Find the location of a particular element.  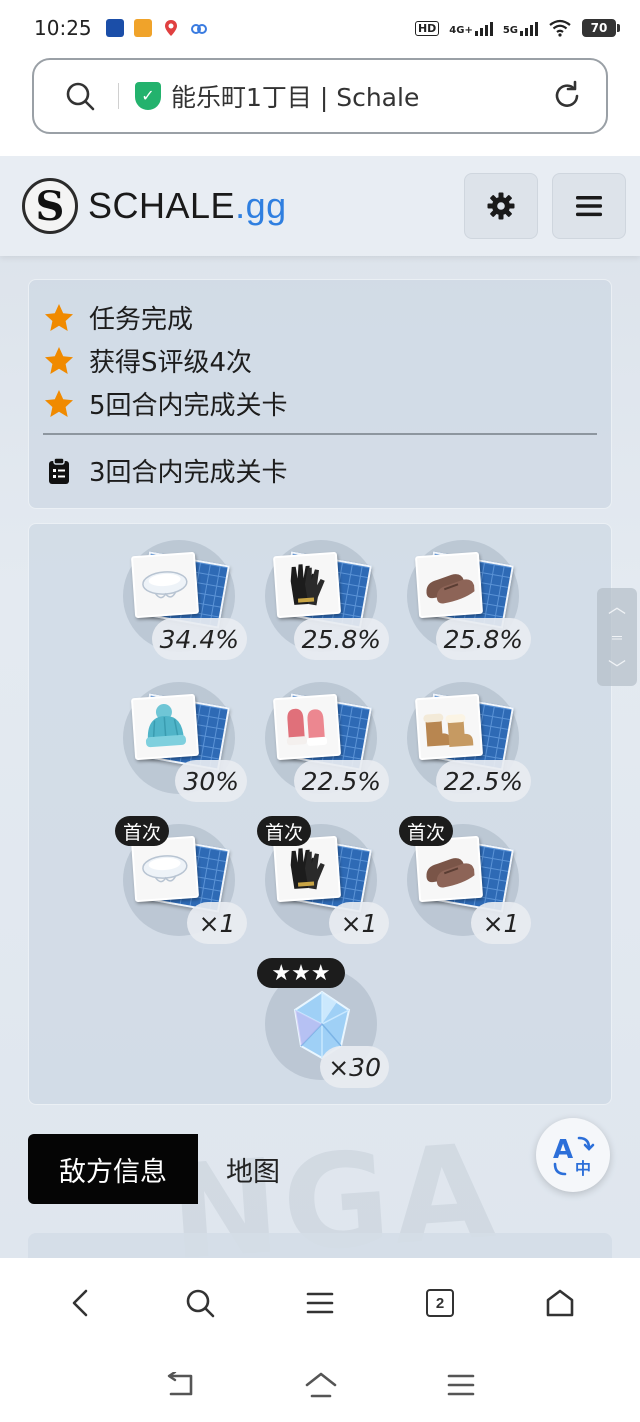

home-icon is located at coordinates (560, 1303).